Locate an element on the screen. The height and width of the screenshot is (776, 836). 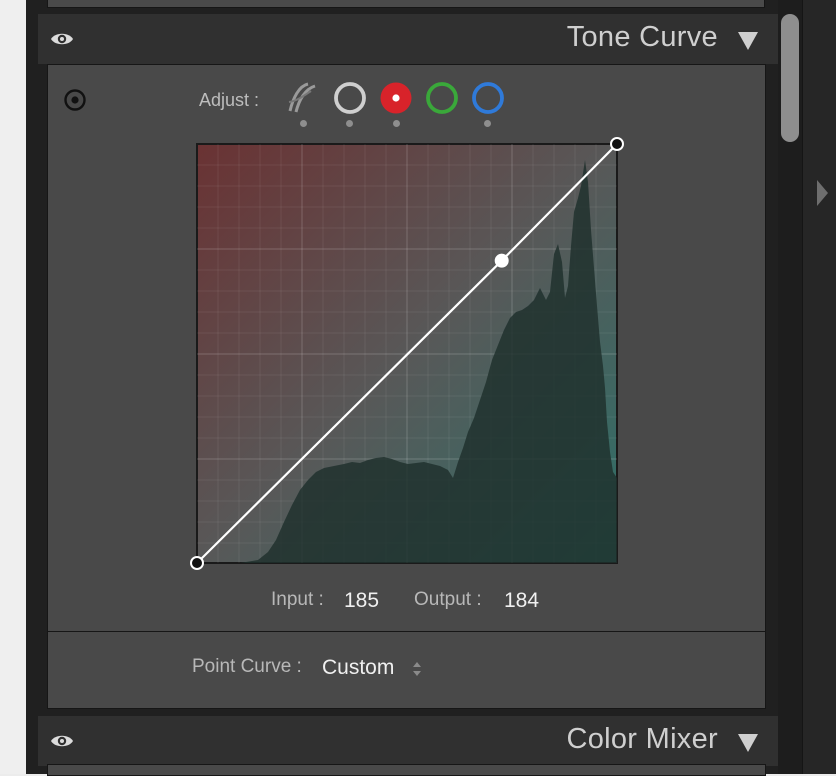
point-curve-panel is located at coordinates (406, 670).